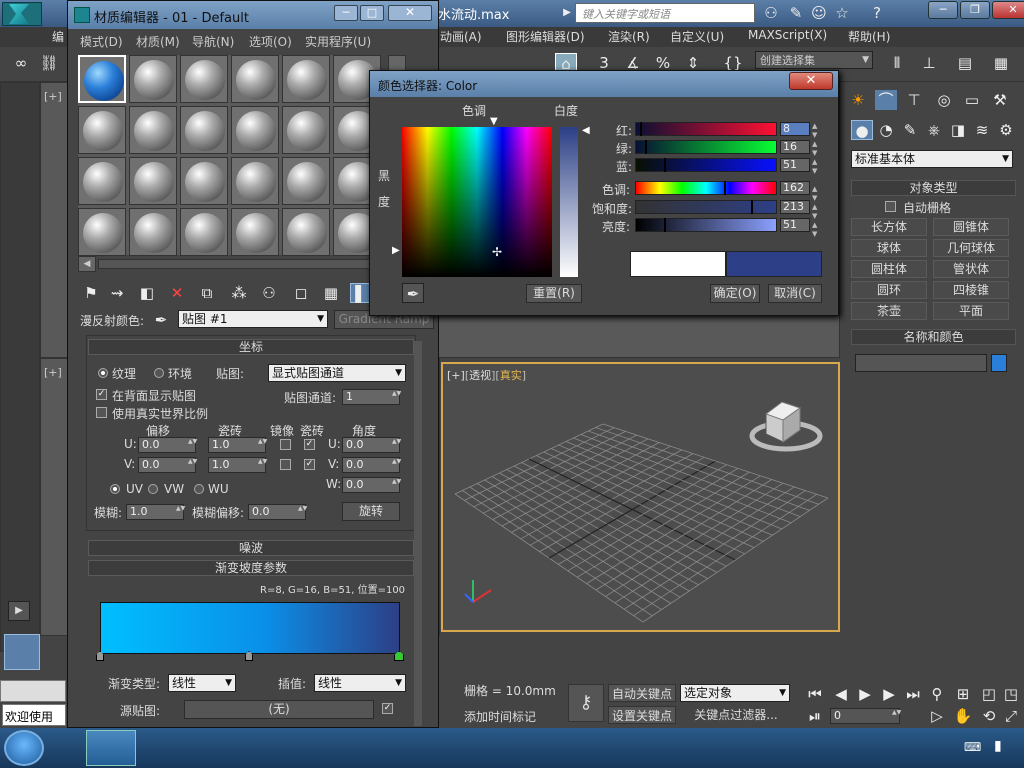 This screenshot has height=768, width=1024. I want to click on key-mode-icon: ⏯, so click(815, 716).